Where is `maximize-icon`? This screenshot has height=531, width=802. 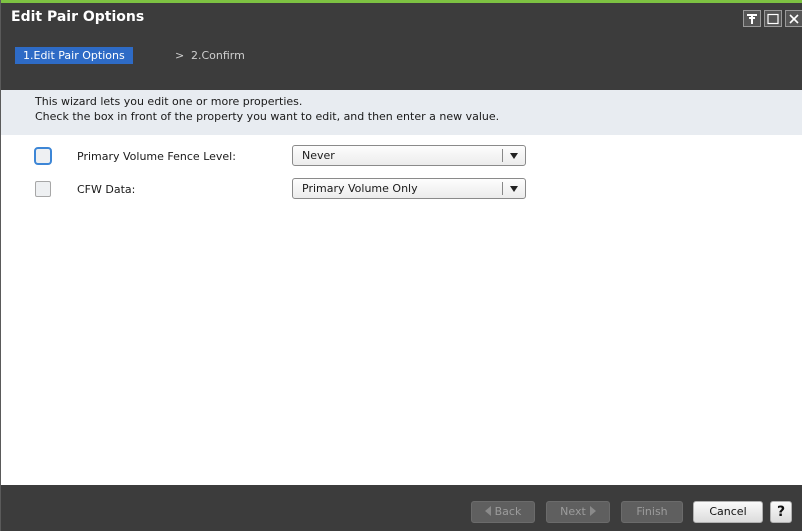
maximize-icon is located at coordinates (773, 18).